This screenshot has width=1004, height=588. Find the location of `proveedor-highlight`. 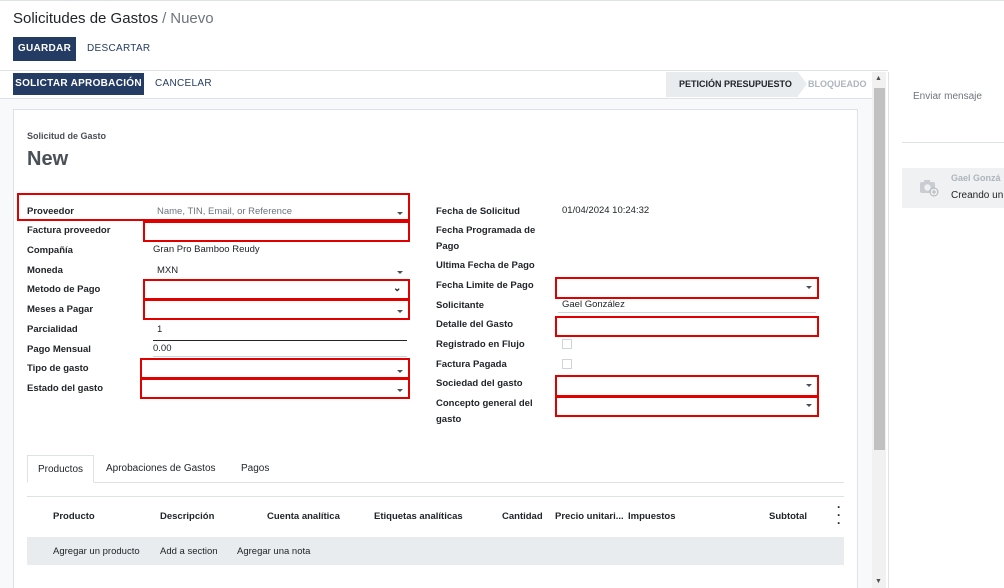

proveedor-highlight is located at coordinates (213, 207).